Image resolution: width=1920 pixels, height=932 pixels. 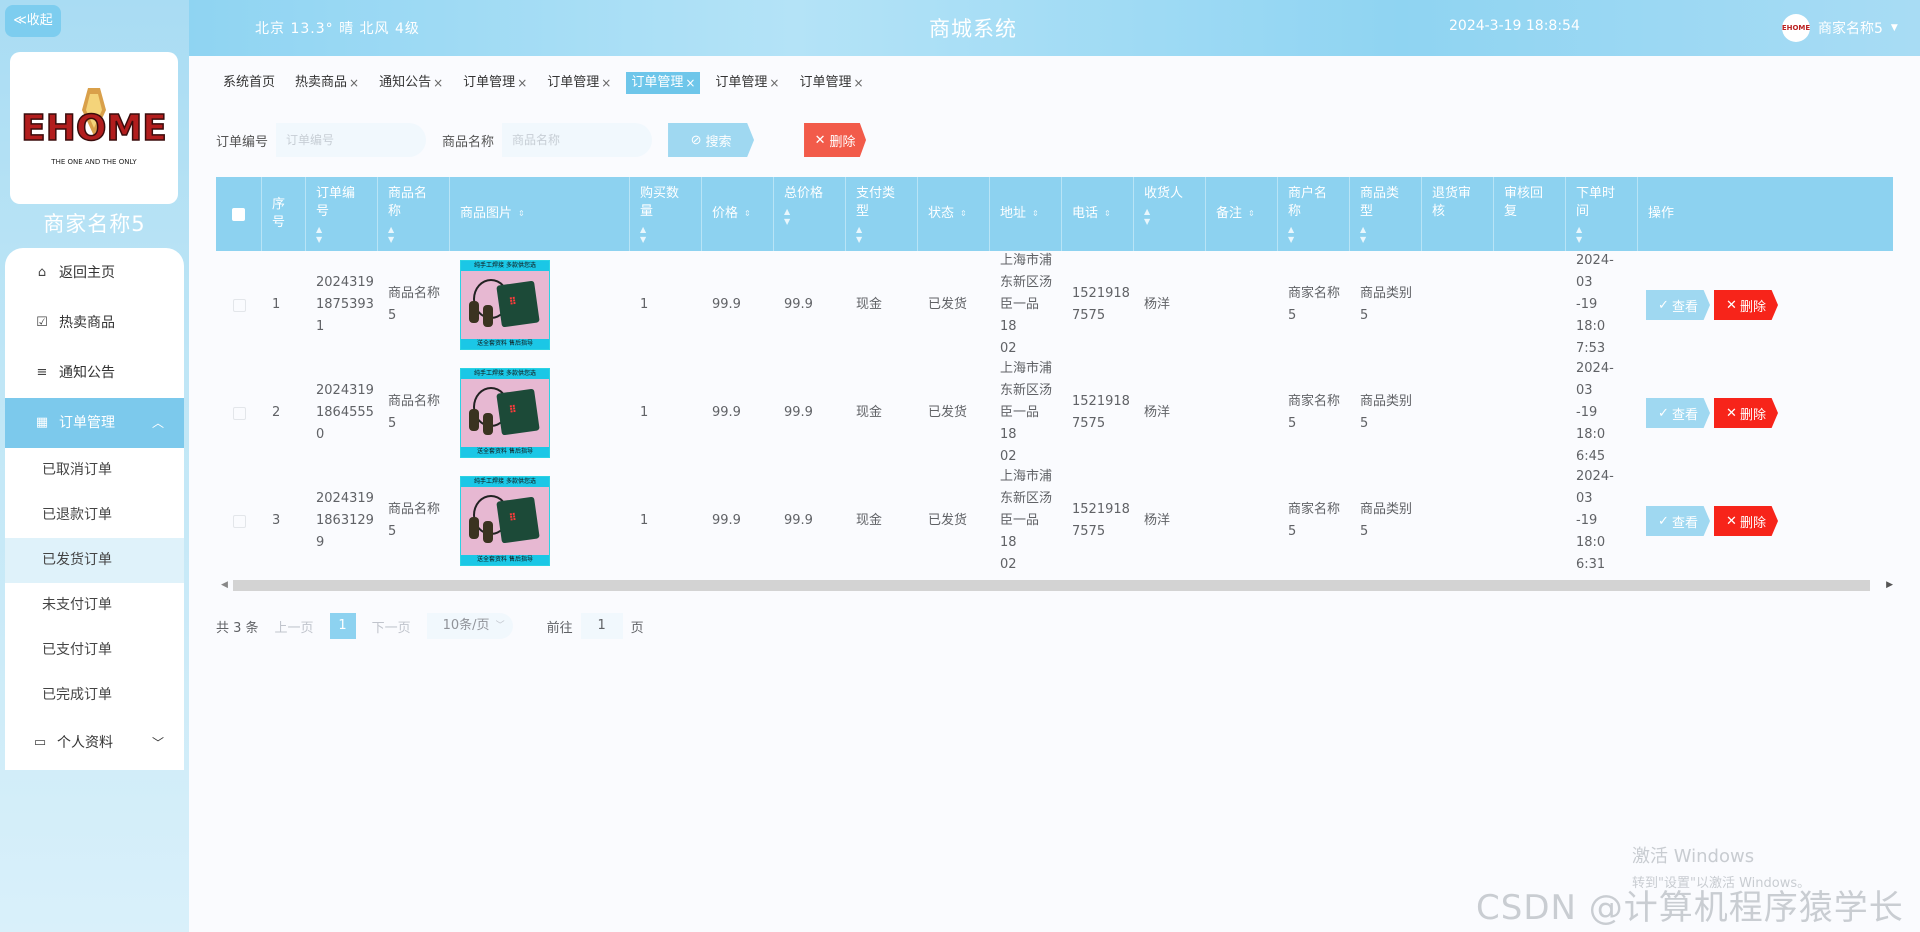 What do you see at coordinates (94, 560) in the screenshot?
I see `submenu-shipped-orders: 已发货订单` at bounding box center [94, 560].